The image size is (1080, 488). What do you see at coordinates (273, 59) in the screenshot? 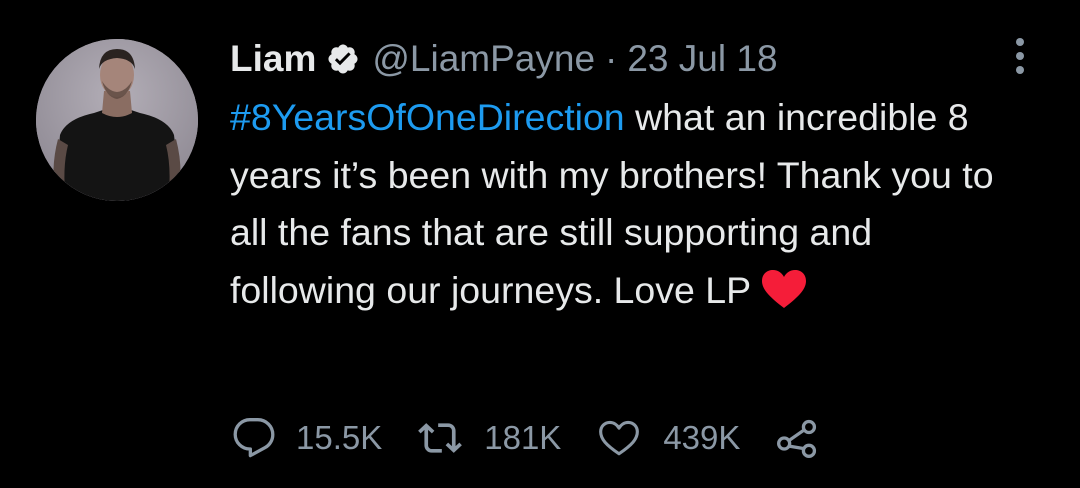
I see `author-name: Liam` at bounding box center [273, 59].